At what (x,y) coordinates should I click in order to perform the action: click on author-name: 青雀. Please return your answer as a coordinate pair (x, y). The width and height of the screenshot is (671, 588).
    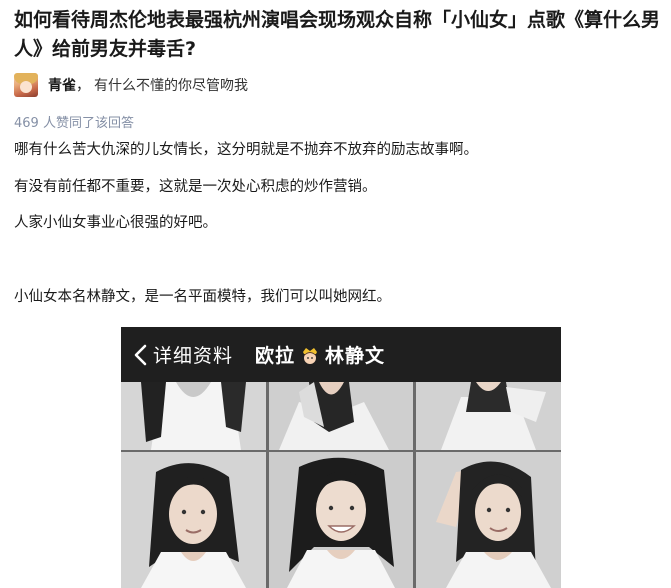
    Looking at the image, I should click on (62, 85).